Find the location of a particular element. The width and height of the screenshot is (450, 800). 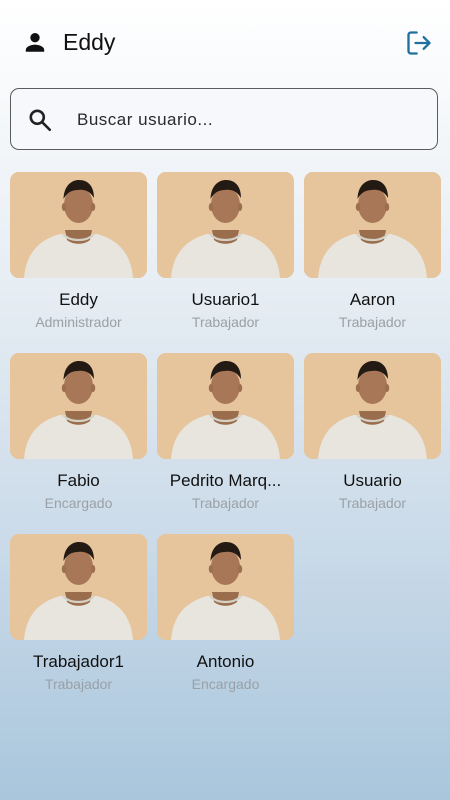

user-card: Fabio Encargado is located at coordinates (78, 443).